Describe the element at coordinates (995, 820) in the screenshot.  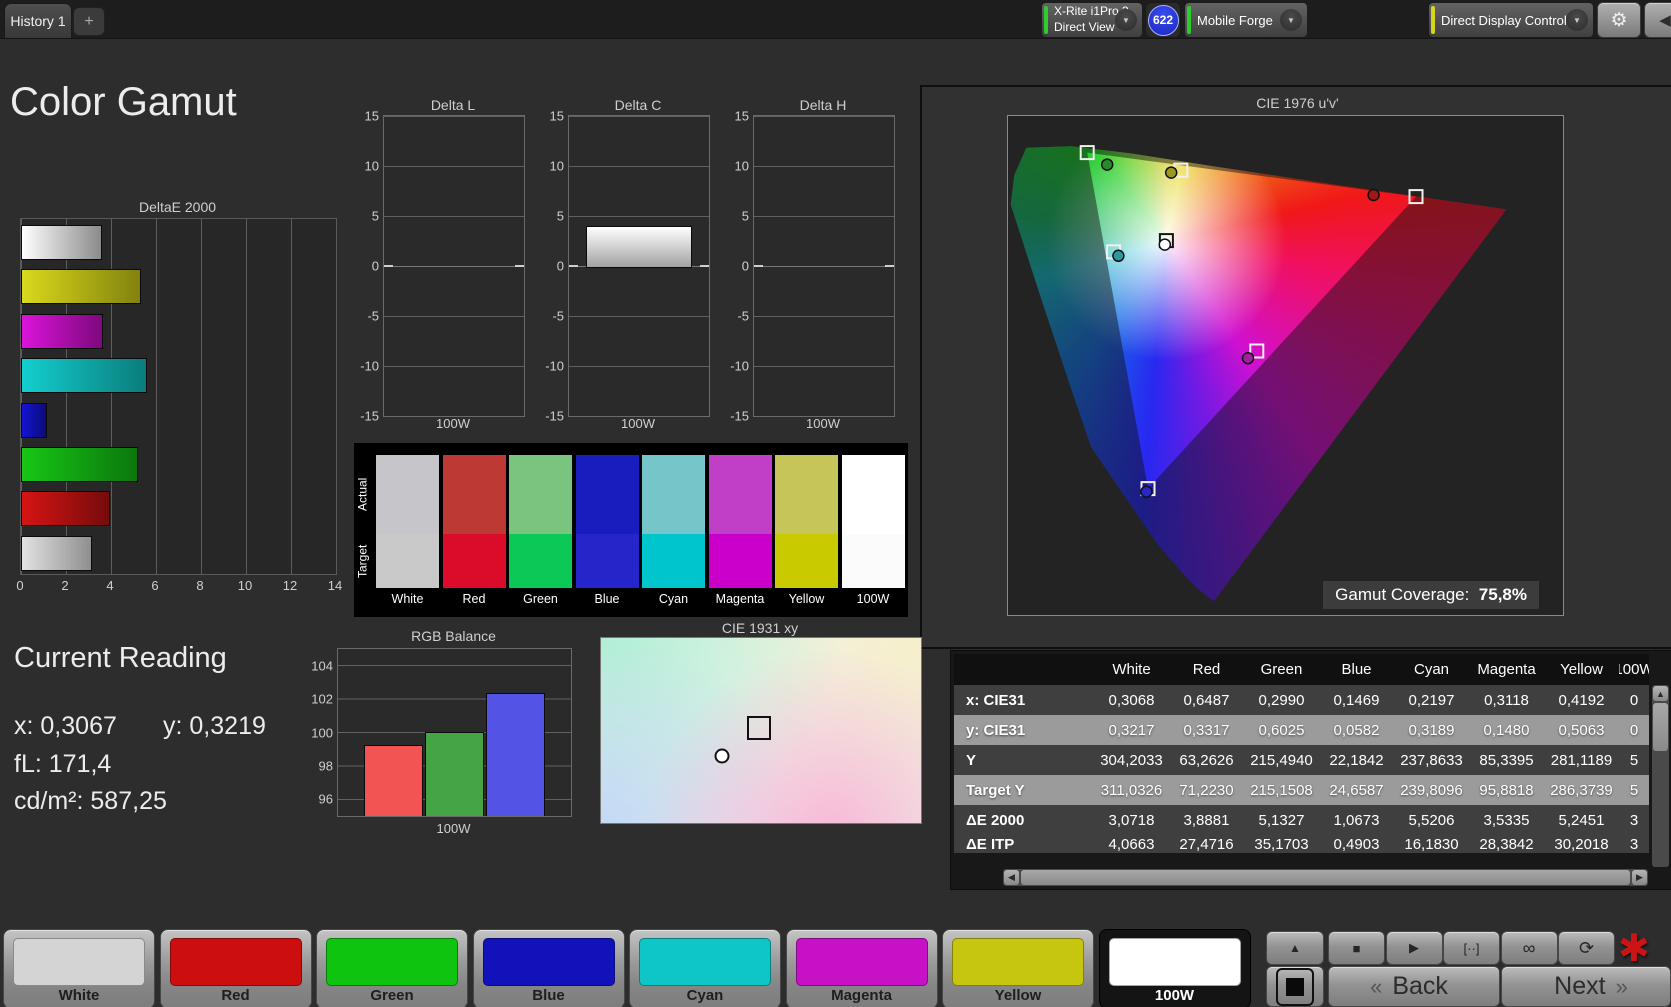
I see `row-label: ΔE 2000` at that location.